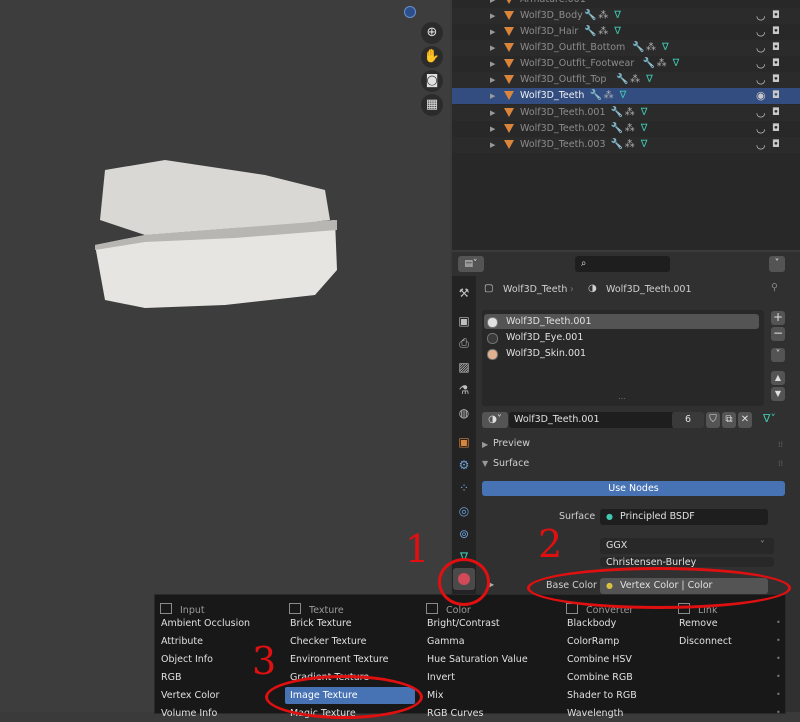 Image resolution: width=800 pixels, height=722 pixels. What do you see at coordinates (591, 420) in the screenshot?
I see `material-name-field: Wolf3D_Teeth.001` at bounding box center [591, 420].